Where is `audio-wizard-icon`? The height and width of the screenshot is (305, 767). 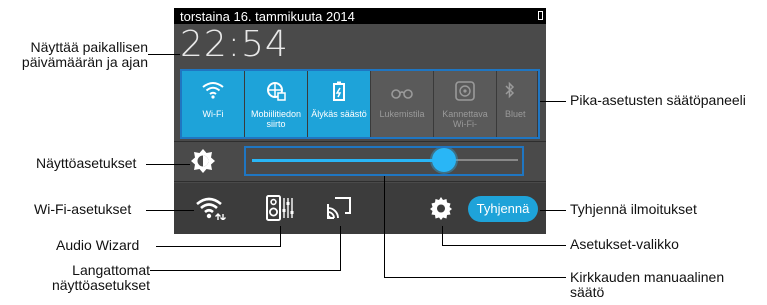
audio-wizard-icon is located at coordinates (280, 210).